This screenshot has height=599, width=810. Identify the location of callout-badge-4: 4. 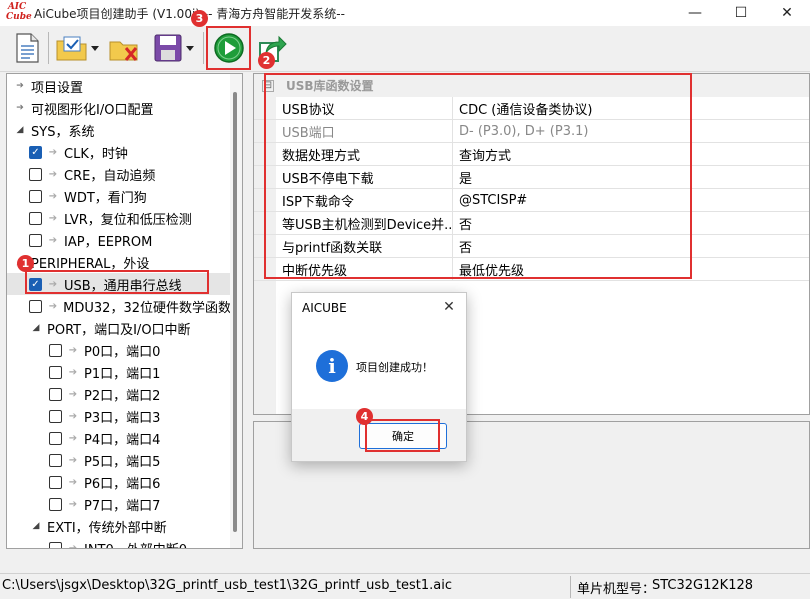
(364, 416).